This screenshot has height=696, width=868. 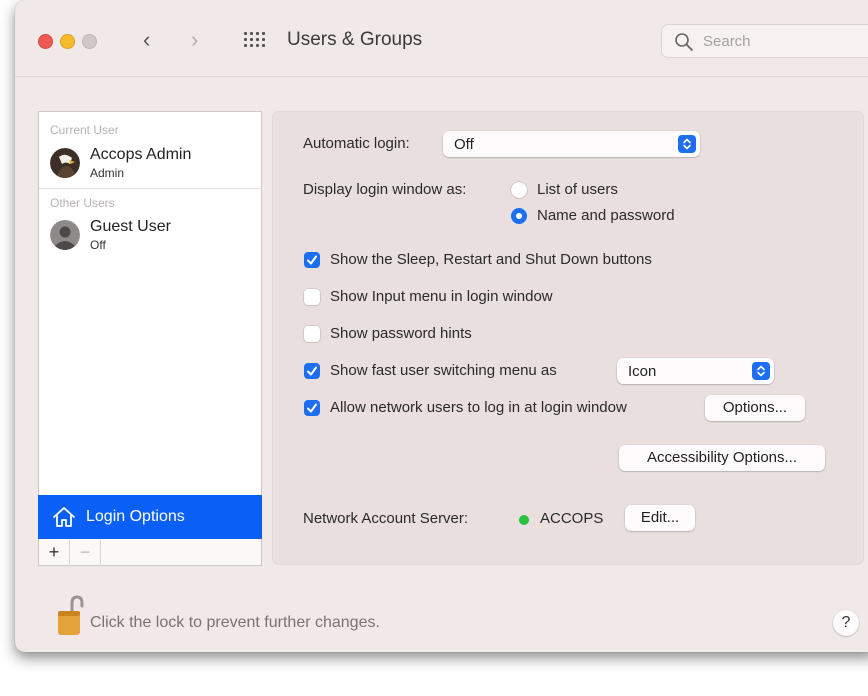 What do you see at coordinates (130, 226) in the screenshot?
I see `user-name: Guest User` at bounding box center [130, 226].